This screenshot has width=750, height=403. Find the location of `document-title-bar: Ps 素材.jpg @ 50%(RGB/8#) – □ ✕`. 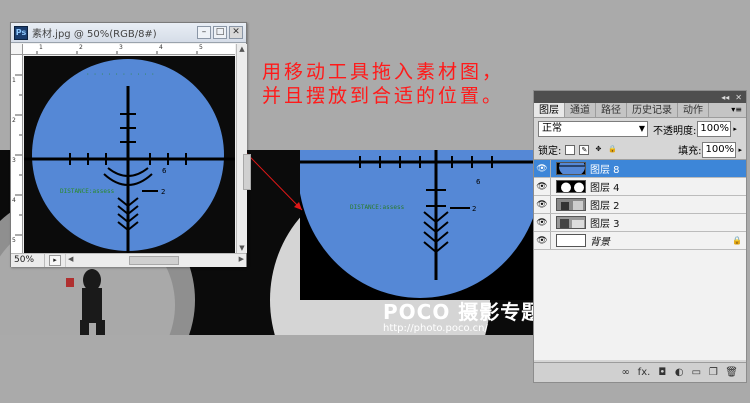

document-title-bar: Ps 素材.jpg @ 50%(RGB/8#) – □ ✕ is located at coordinates (128, 33).